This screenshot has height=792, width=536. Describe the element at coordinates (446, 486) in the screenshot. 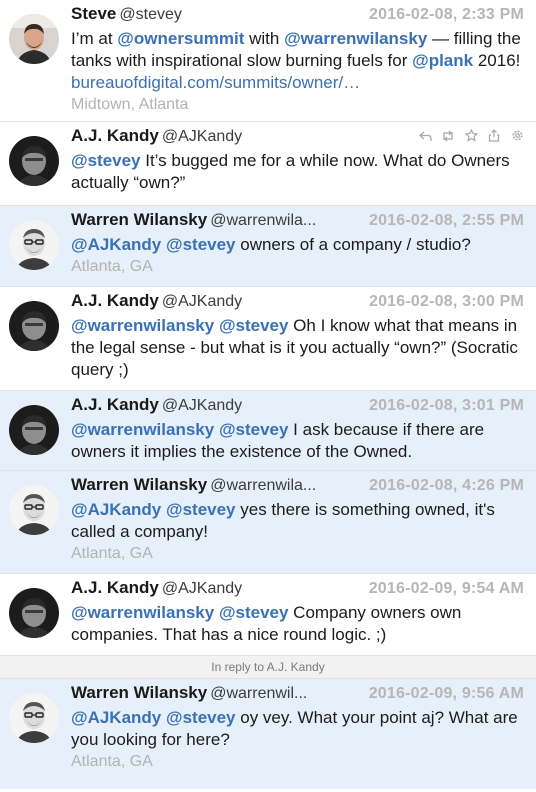

I see `timestamp: 2016-02-08, 4:26 PM` at that location.